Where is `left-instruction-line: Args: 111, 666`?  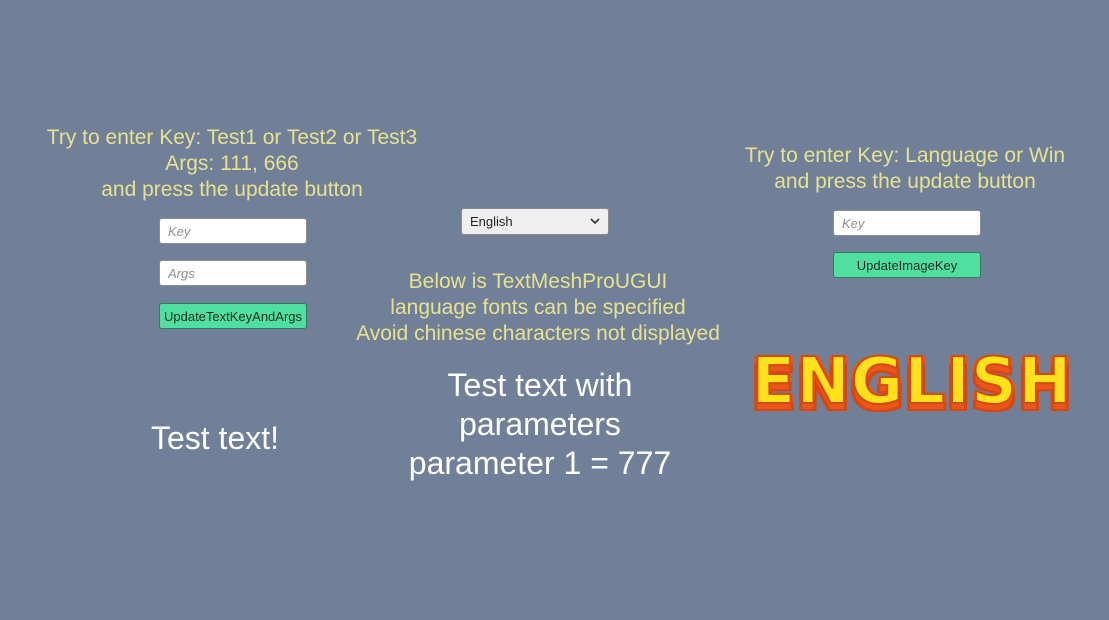
left-instruction-line: Args: 111, 666 is located at coordinates (232, 163).